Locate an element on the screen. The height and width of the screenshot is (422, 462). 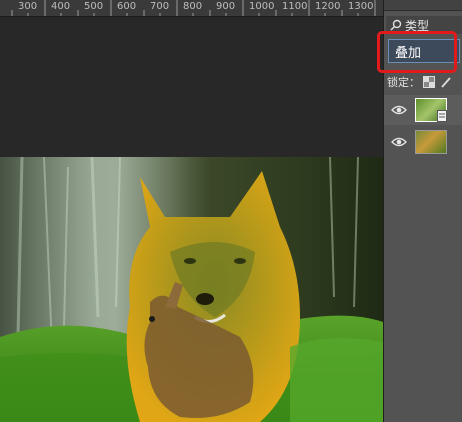
ruler-tick-label: 1100 is located at coordinates (295, 6).